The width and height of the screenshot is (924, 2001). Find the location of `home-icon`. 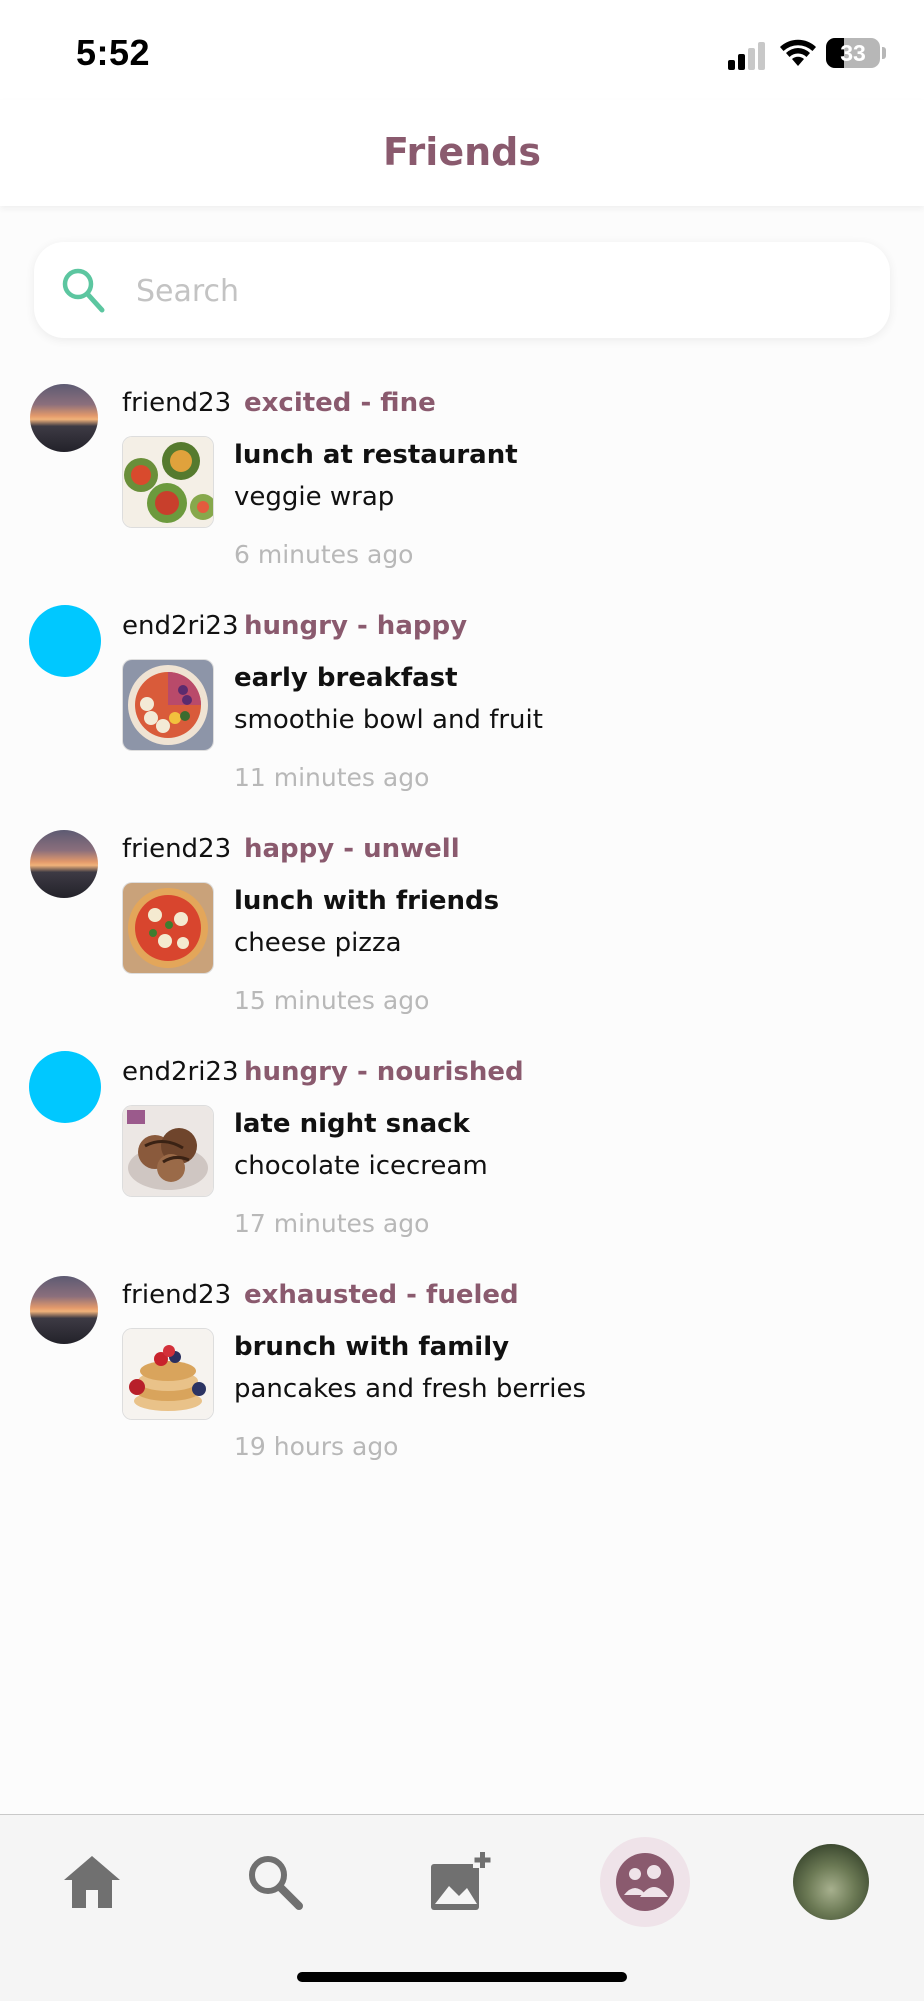

home-icon is located at coordinates (92, 1882).